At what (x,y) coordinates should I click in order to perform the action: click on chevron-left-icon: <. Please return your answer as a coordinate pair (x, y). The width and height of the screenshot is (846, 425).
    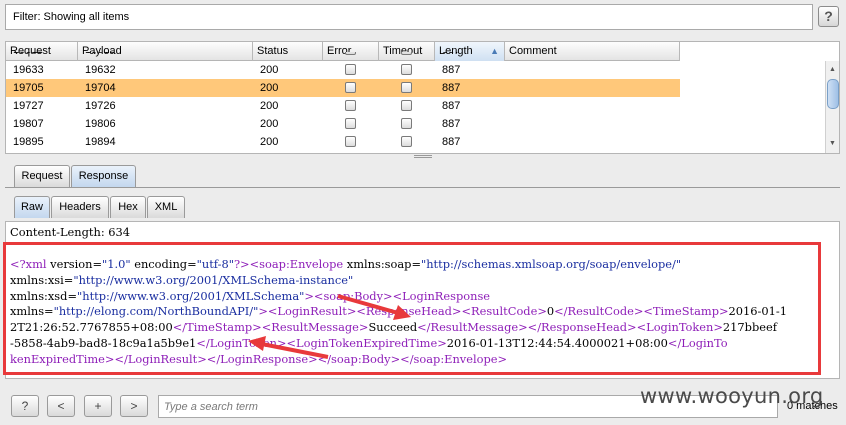
    Looking at the image, I should click on (61, 406).